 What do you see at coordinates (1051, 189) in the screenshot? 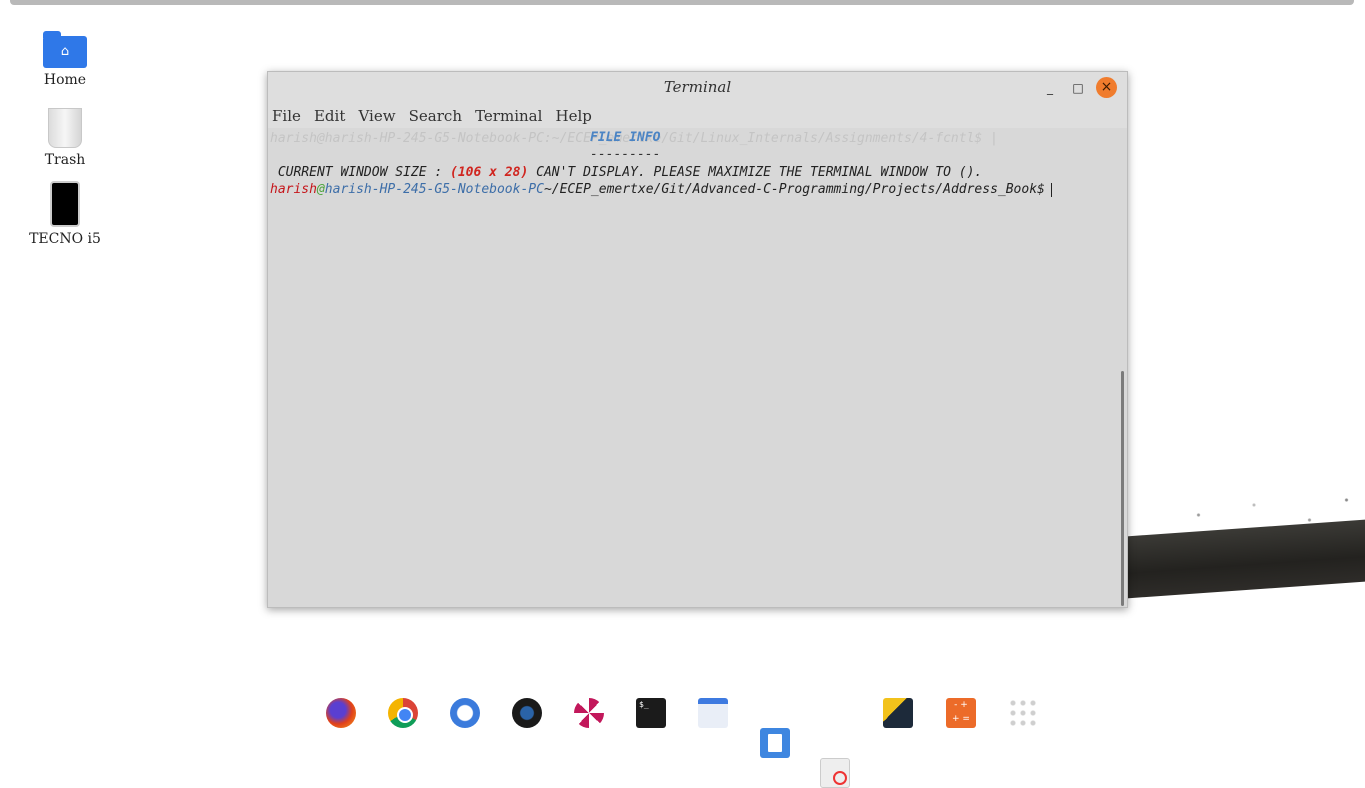
I see `text-cursor` at bounding box center [1051, 189].